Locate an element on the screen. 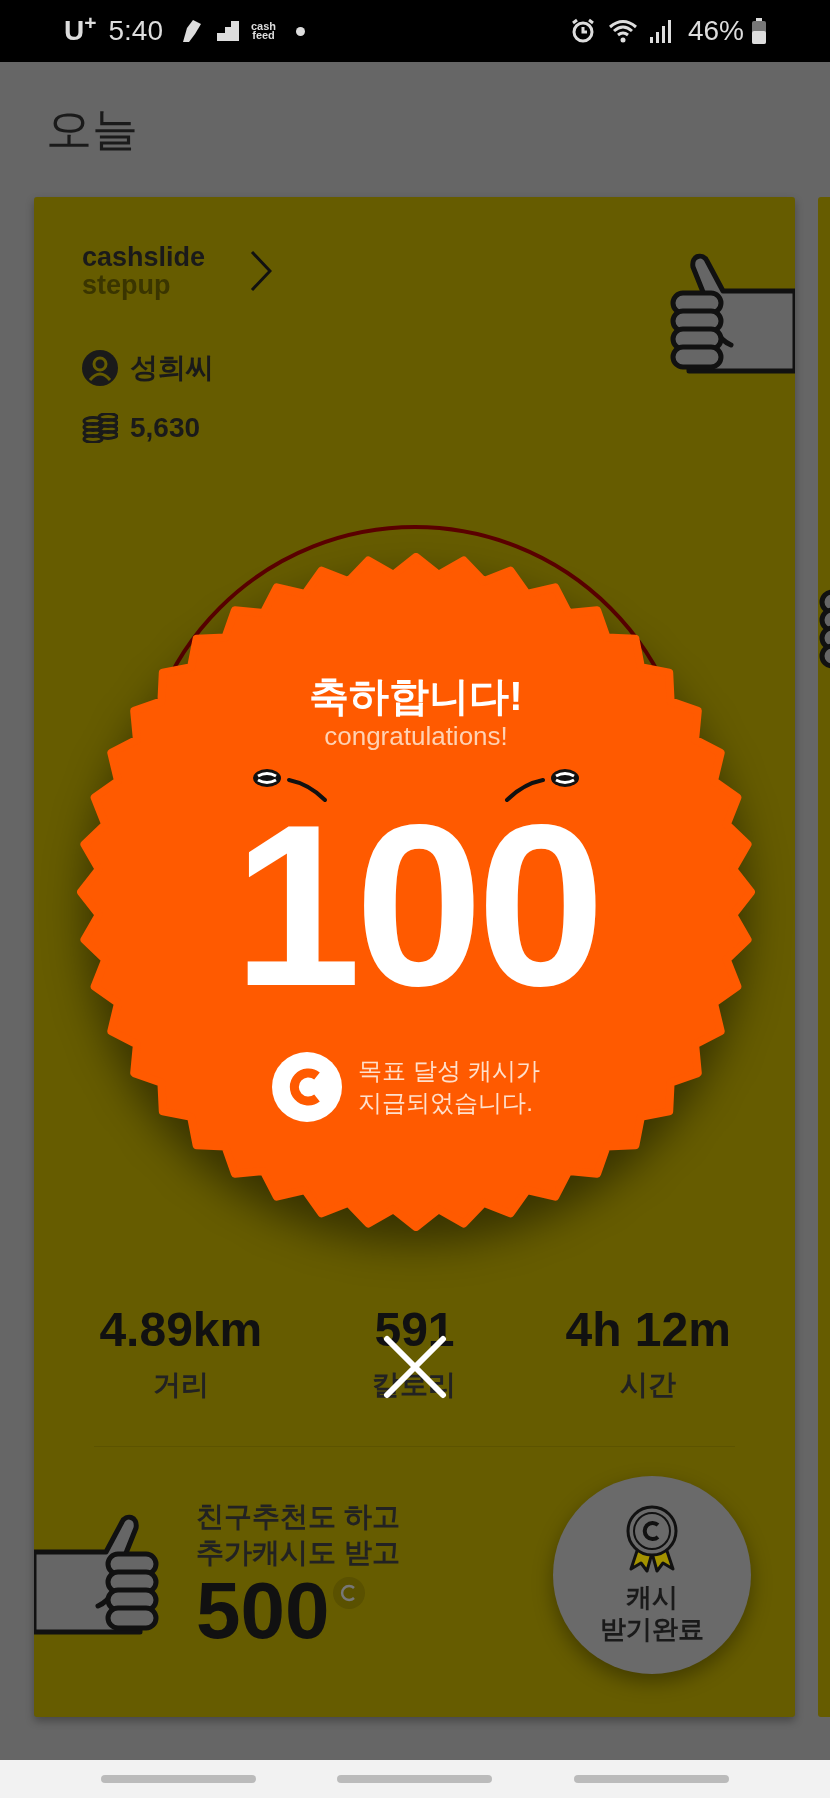  stat-label: 시간 is located at coordinates (648, 1385).